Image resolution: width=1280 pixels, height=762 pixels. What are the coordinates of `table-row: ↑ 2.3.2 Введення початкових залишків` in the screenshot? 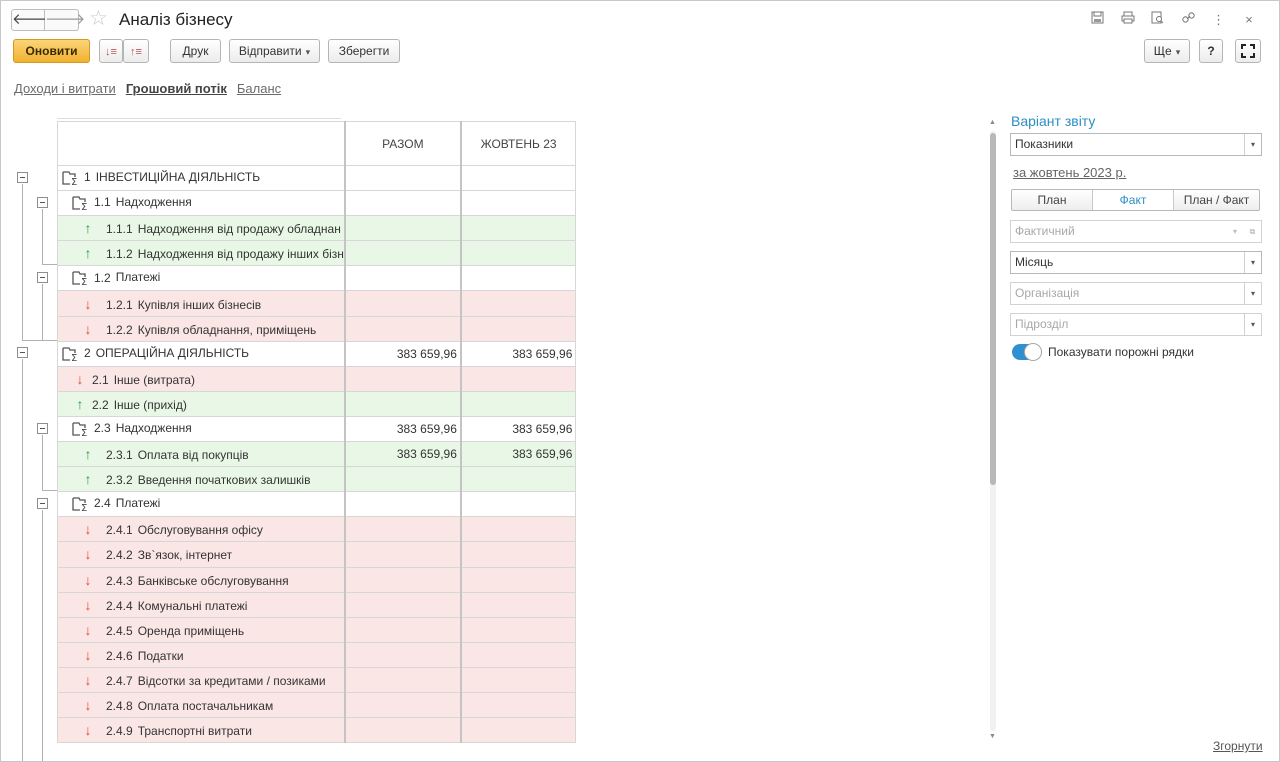 It's located at (316, 479).